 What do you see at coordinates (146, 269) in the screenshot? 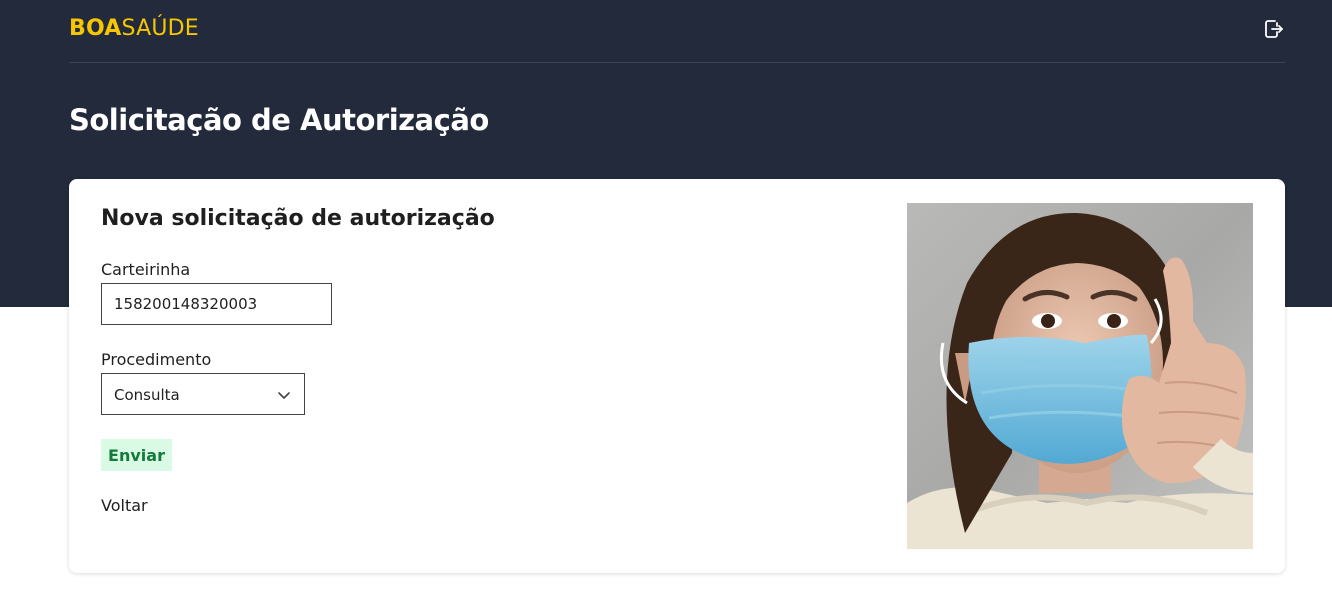
I see `card-number-label: Carteirinha` at bounding box center [146, 269].